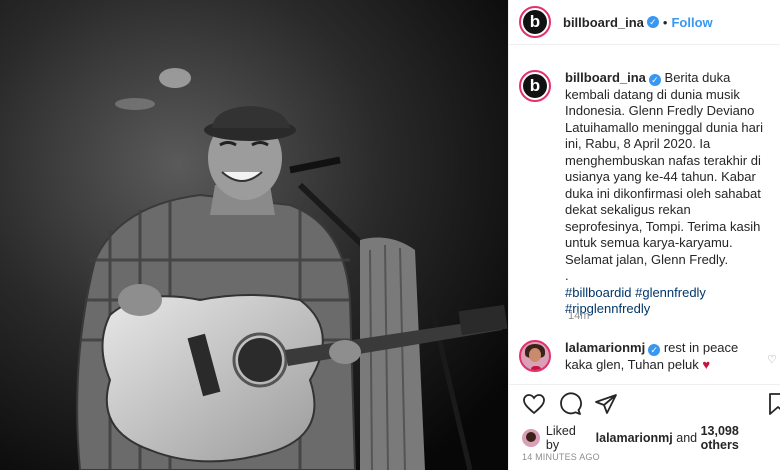 This screenshot has height=470, width=780. What do you see at coordinates (774, 404) in the screenshot?
I see `bookmark-icon` at bounding box center [774, 404].